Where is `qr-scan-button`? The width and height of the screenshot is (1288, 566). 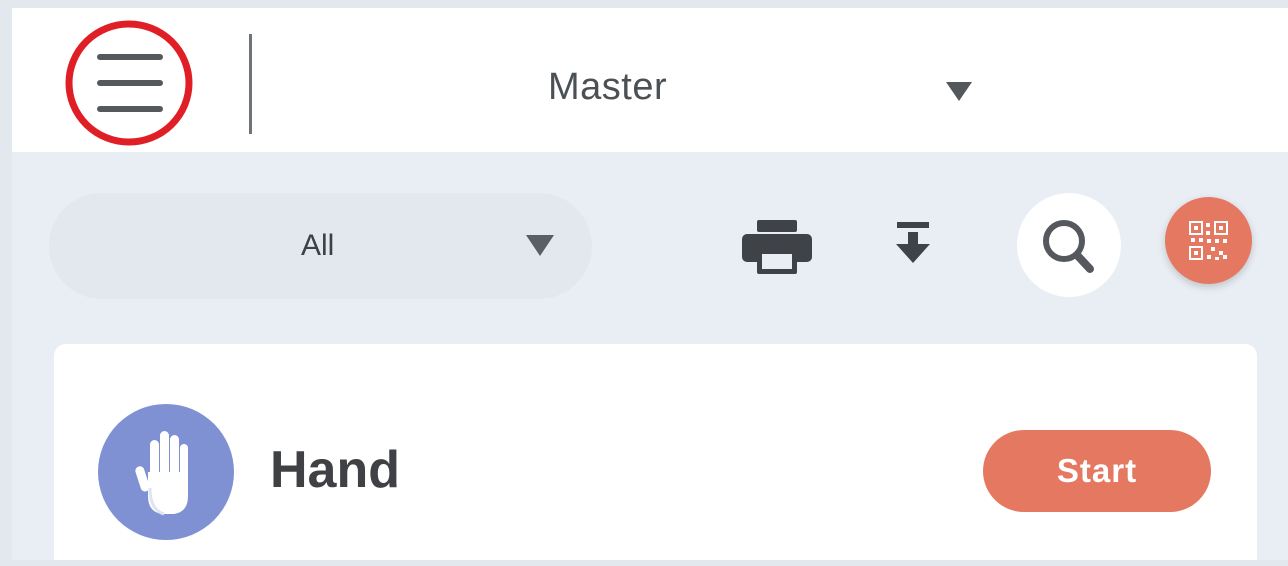 qr-scan-button is located at coordinates (1208, 240).